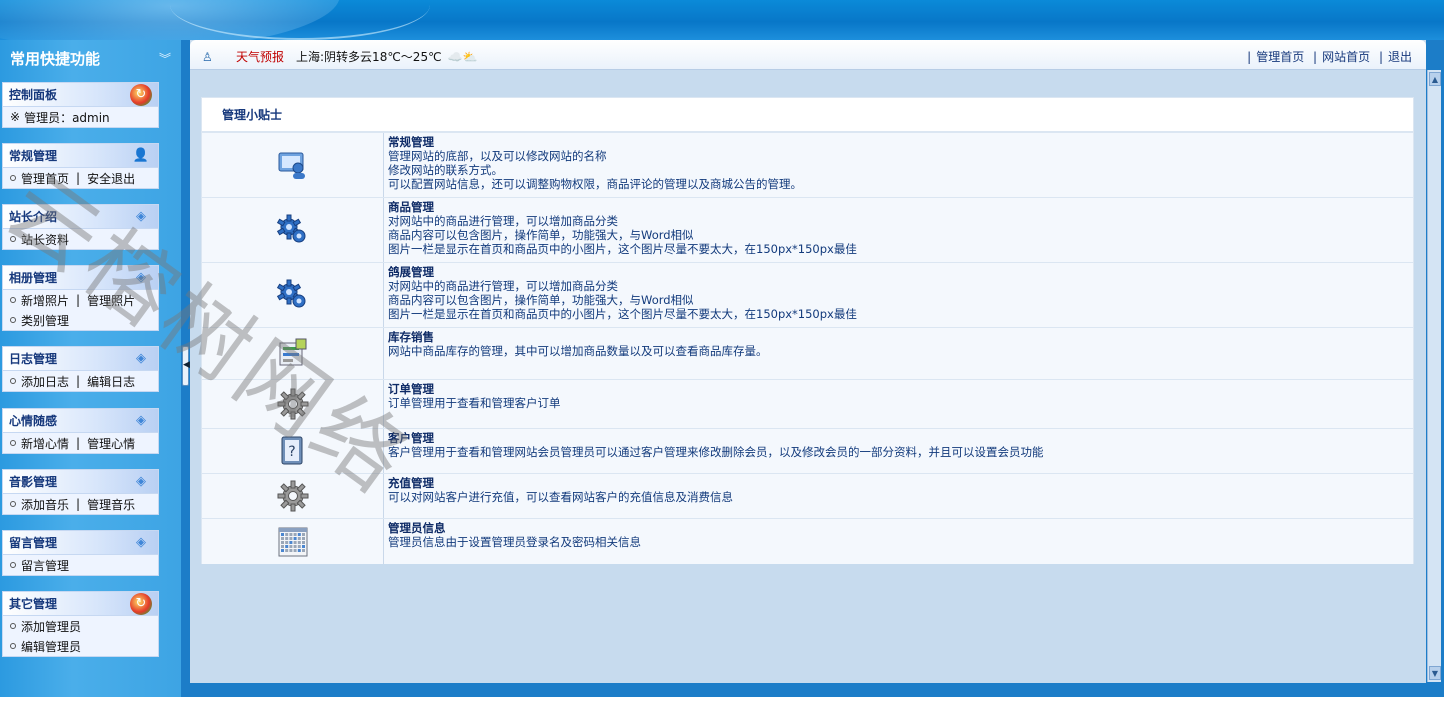 The width and height of the screenshot is (1444, 713). What do you see at coordinates (497, 156) in the screenshot?
I see `tip-line: 管理网站的底部，以及可以修改网站的名称` at bounding box center [497, 156].